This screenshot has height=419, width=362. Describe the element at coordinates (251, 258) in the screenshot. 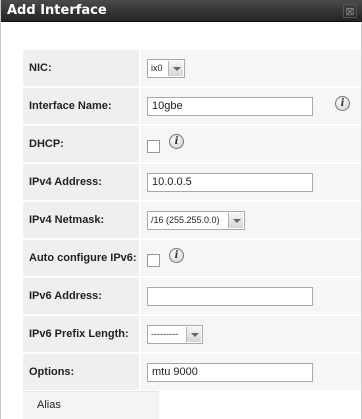

I see `auto-ipv6-value-cell: i` at that location.